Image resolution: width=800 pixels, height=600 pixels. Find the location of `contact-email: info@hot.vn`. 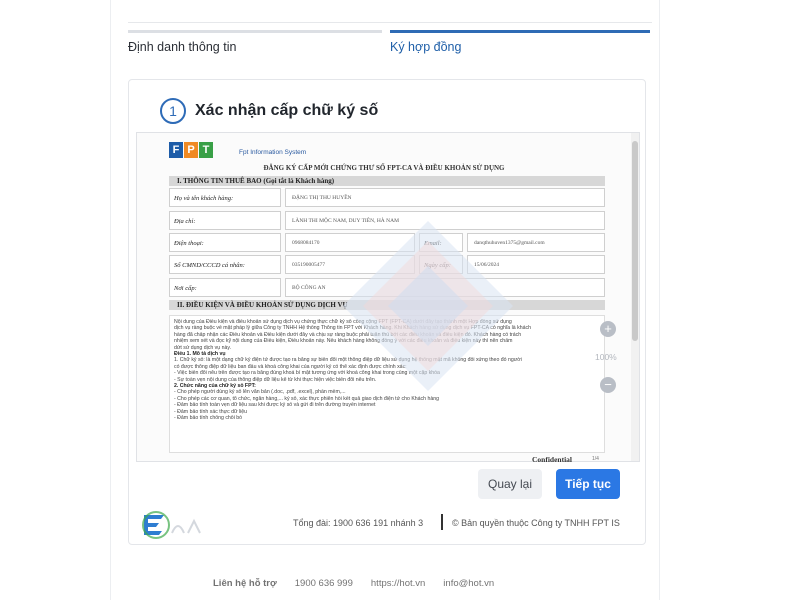

contact-email: info@hot.vn is located at coordinates (468, 583).